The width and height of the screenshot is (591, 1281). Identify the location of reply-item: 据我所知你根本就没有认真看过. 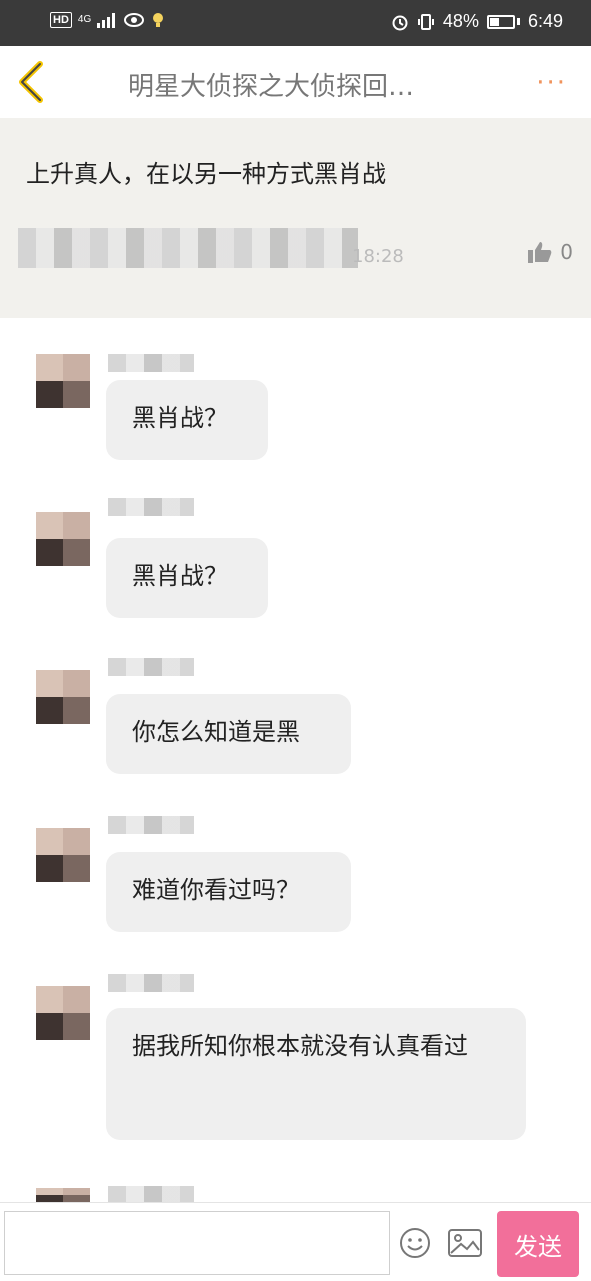
(295, 1058).